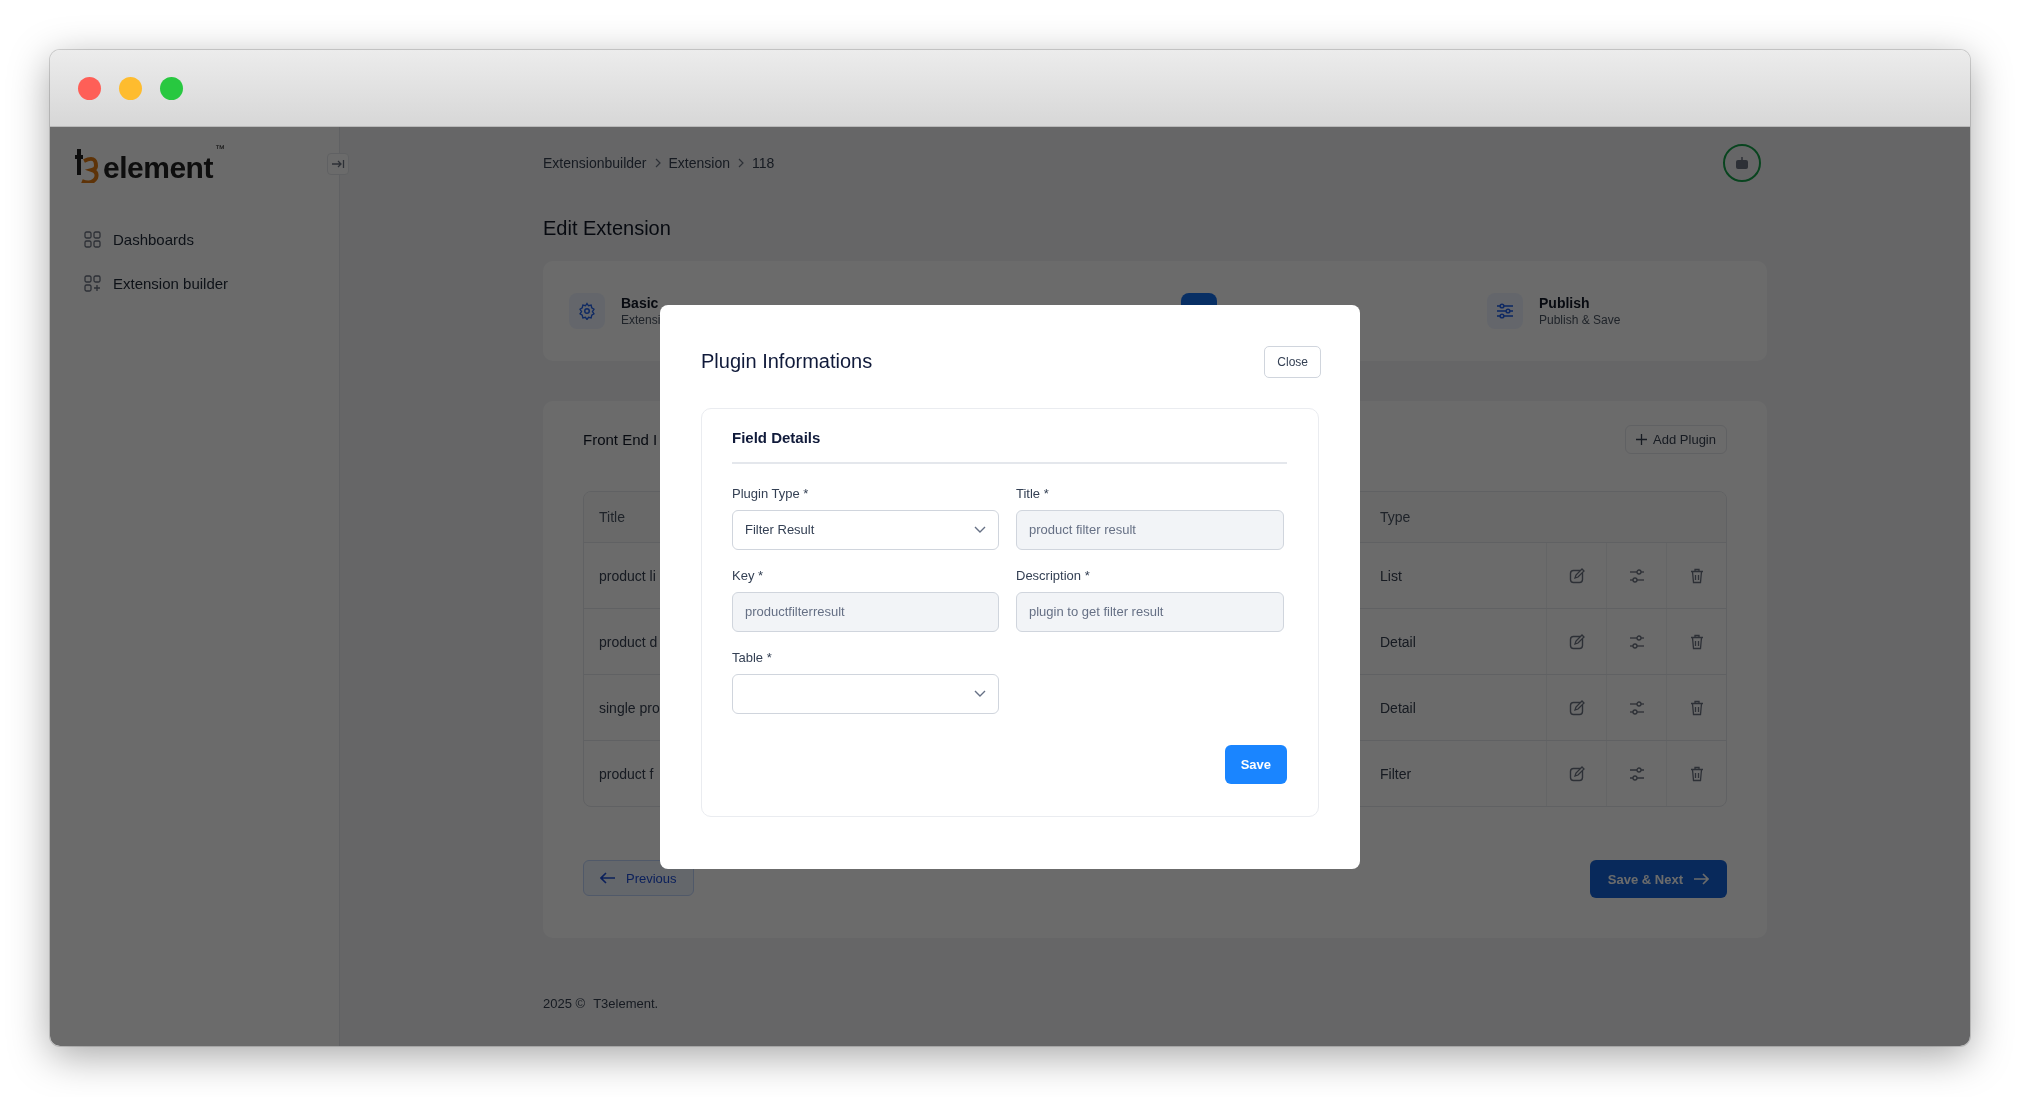 The image size is (2022, 1097). Describe the element at coordinates (626, 773) in the screenshot. I see `table-cell: product f` at that location.